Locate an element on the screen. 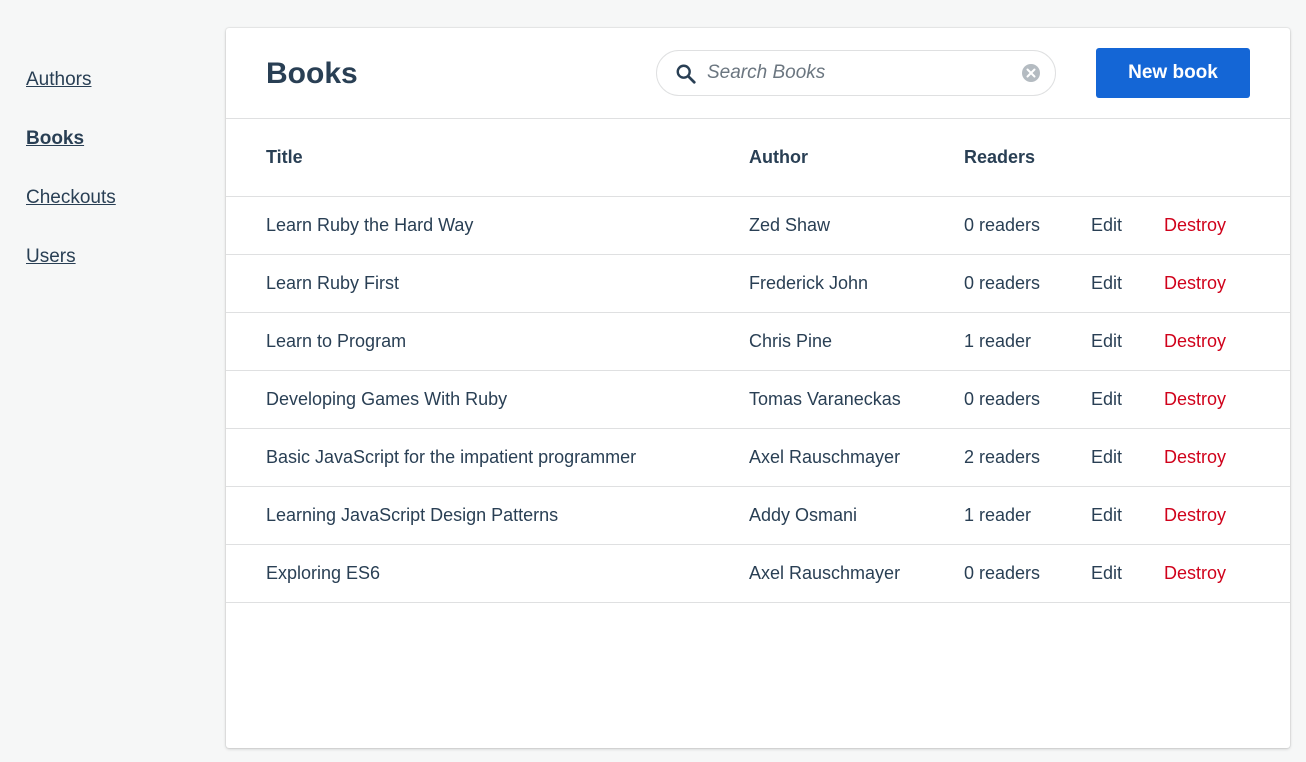 This screenshot has width=1306, height=762. sidebar-item-users: Users is located at coordinates (116, 272).